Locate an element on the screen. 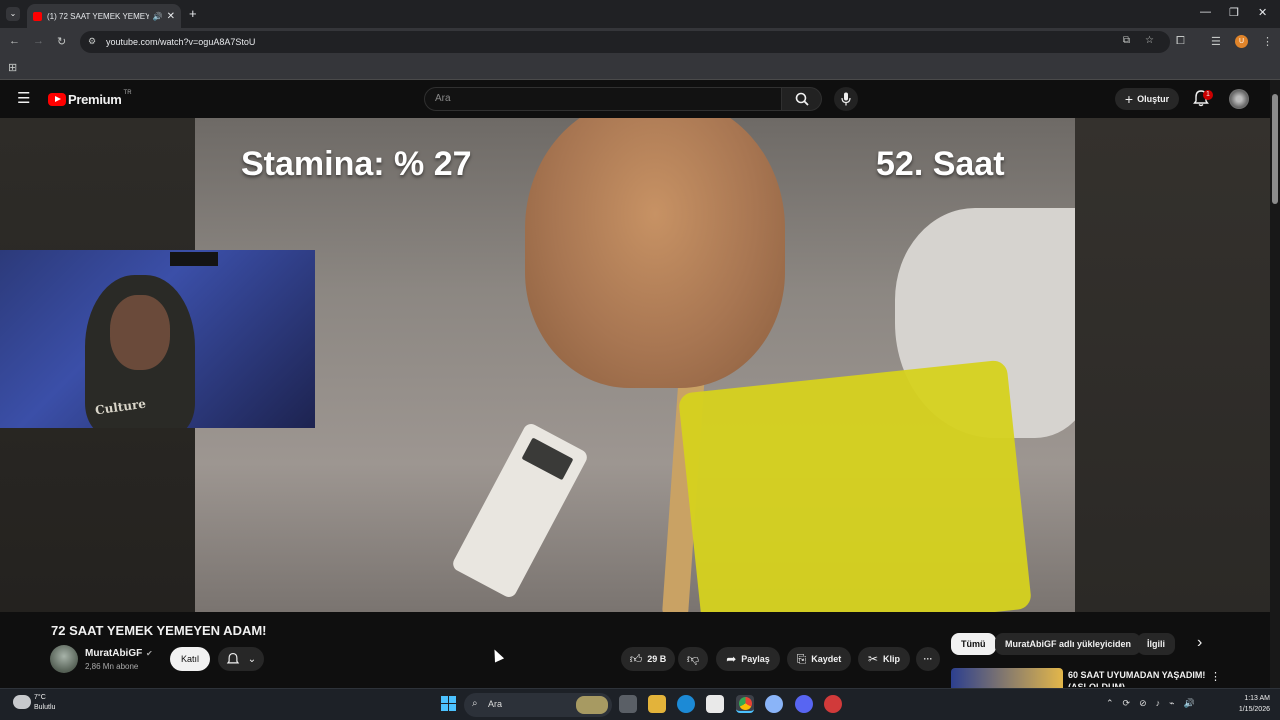  install-app-icon: ⧉ is located at coordinates (1126, 40).